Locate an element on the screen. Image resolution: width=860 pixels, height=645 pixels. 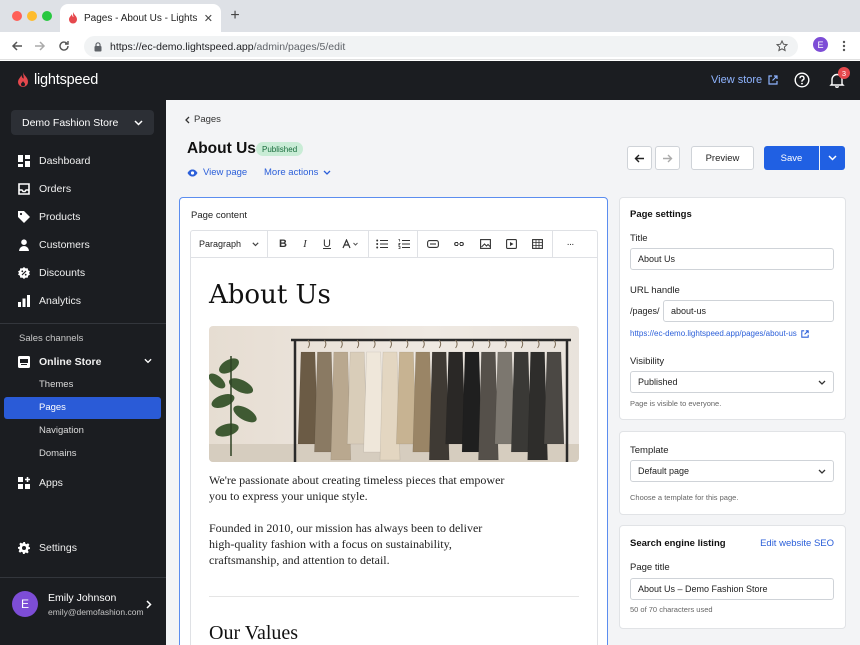
url-prefix: /pages/ is located at coordinates (645, 311).